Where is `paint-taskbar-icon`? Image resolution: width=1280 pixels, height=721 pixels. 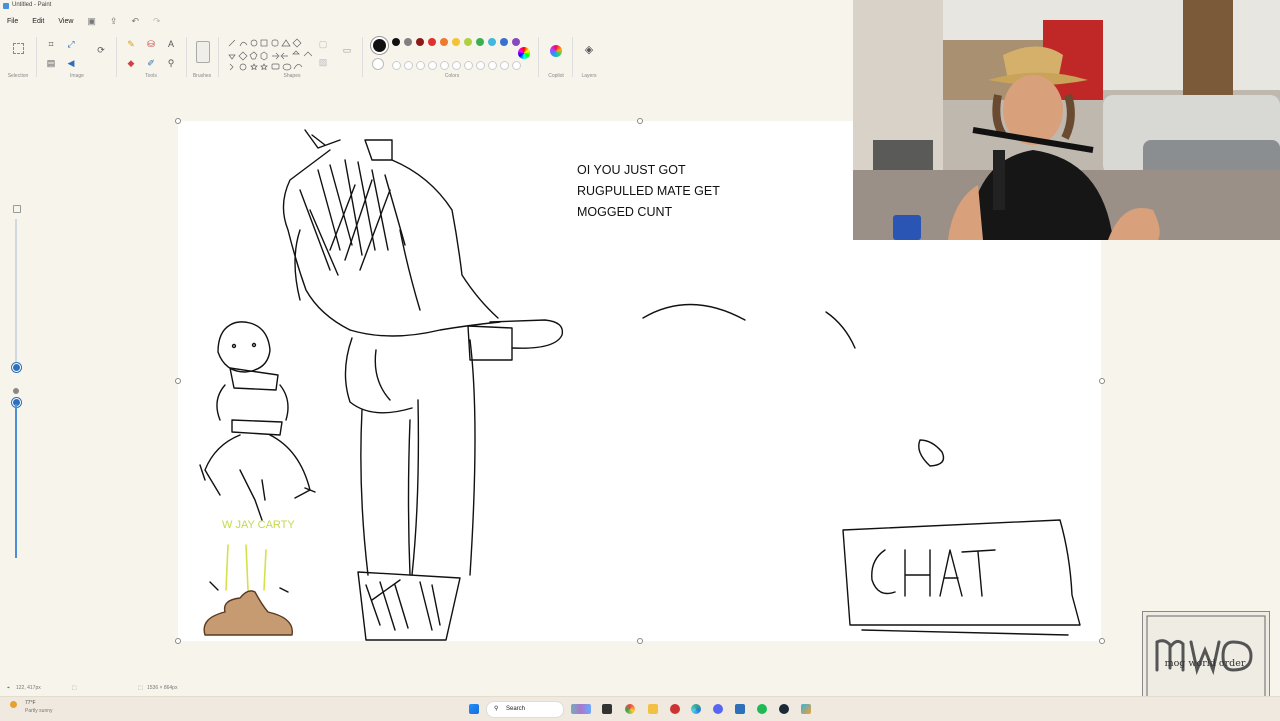 paint-taskbar-icon is located at coordinates (806, 709).